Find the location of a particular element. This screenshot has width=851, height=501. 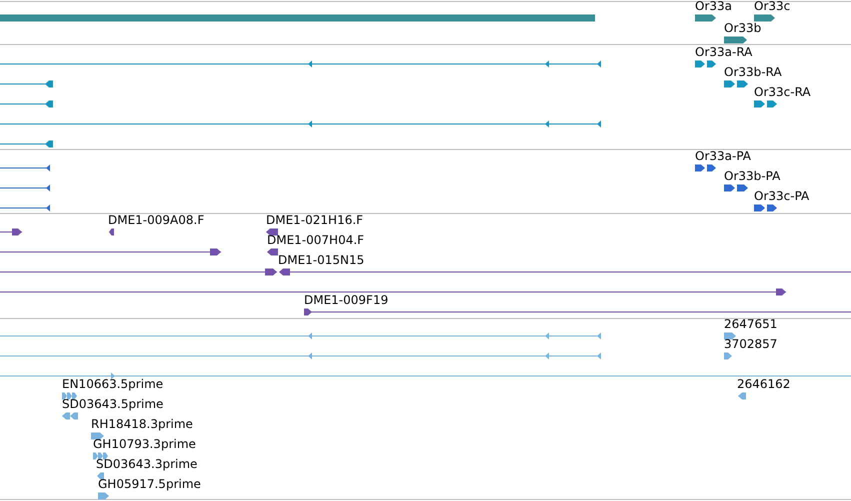

feature-label: DME1-009F19 is located at coordinates (346, 300).